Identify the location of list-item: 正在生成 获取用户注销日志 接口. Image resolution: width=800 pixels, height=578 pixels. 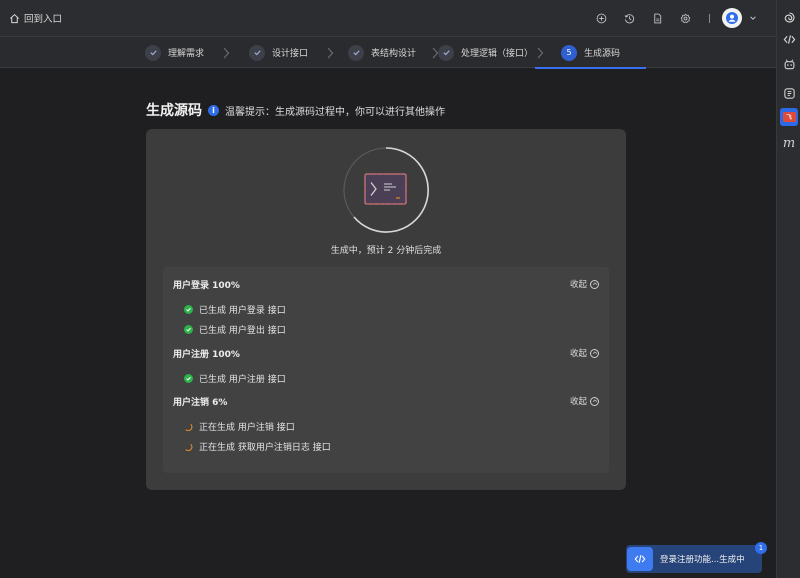
(257, 446).